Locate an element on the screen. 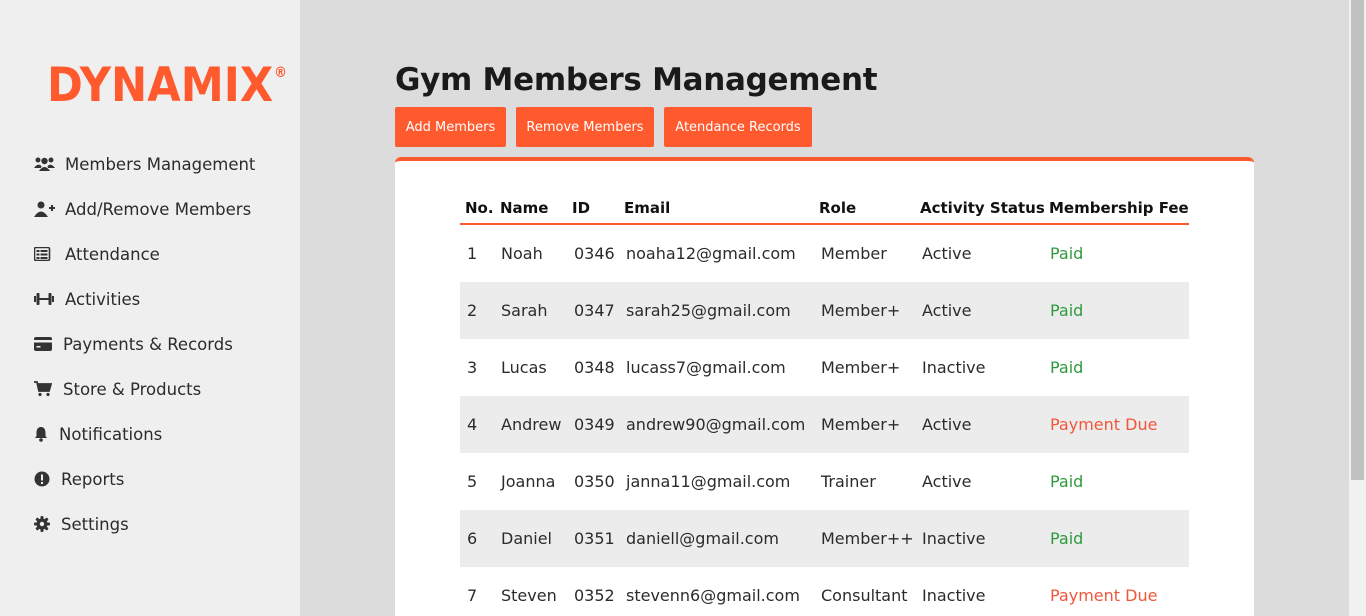  cell-role: Consultant is located at coordinates (864, 595).